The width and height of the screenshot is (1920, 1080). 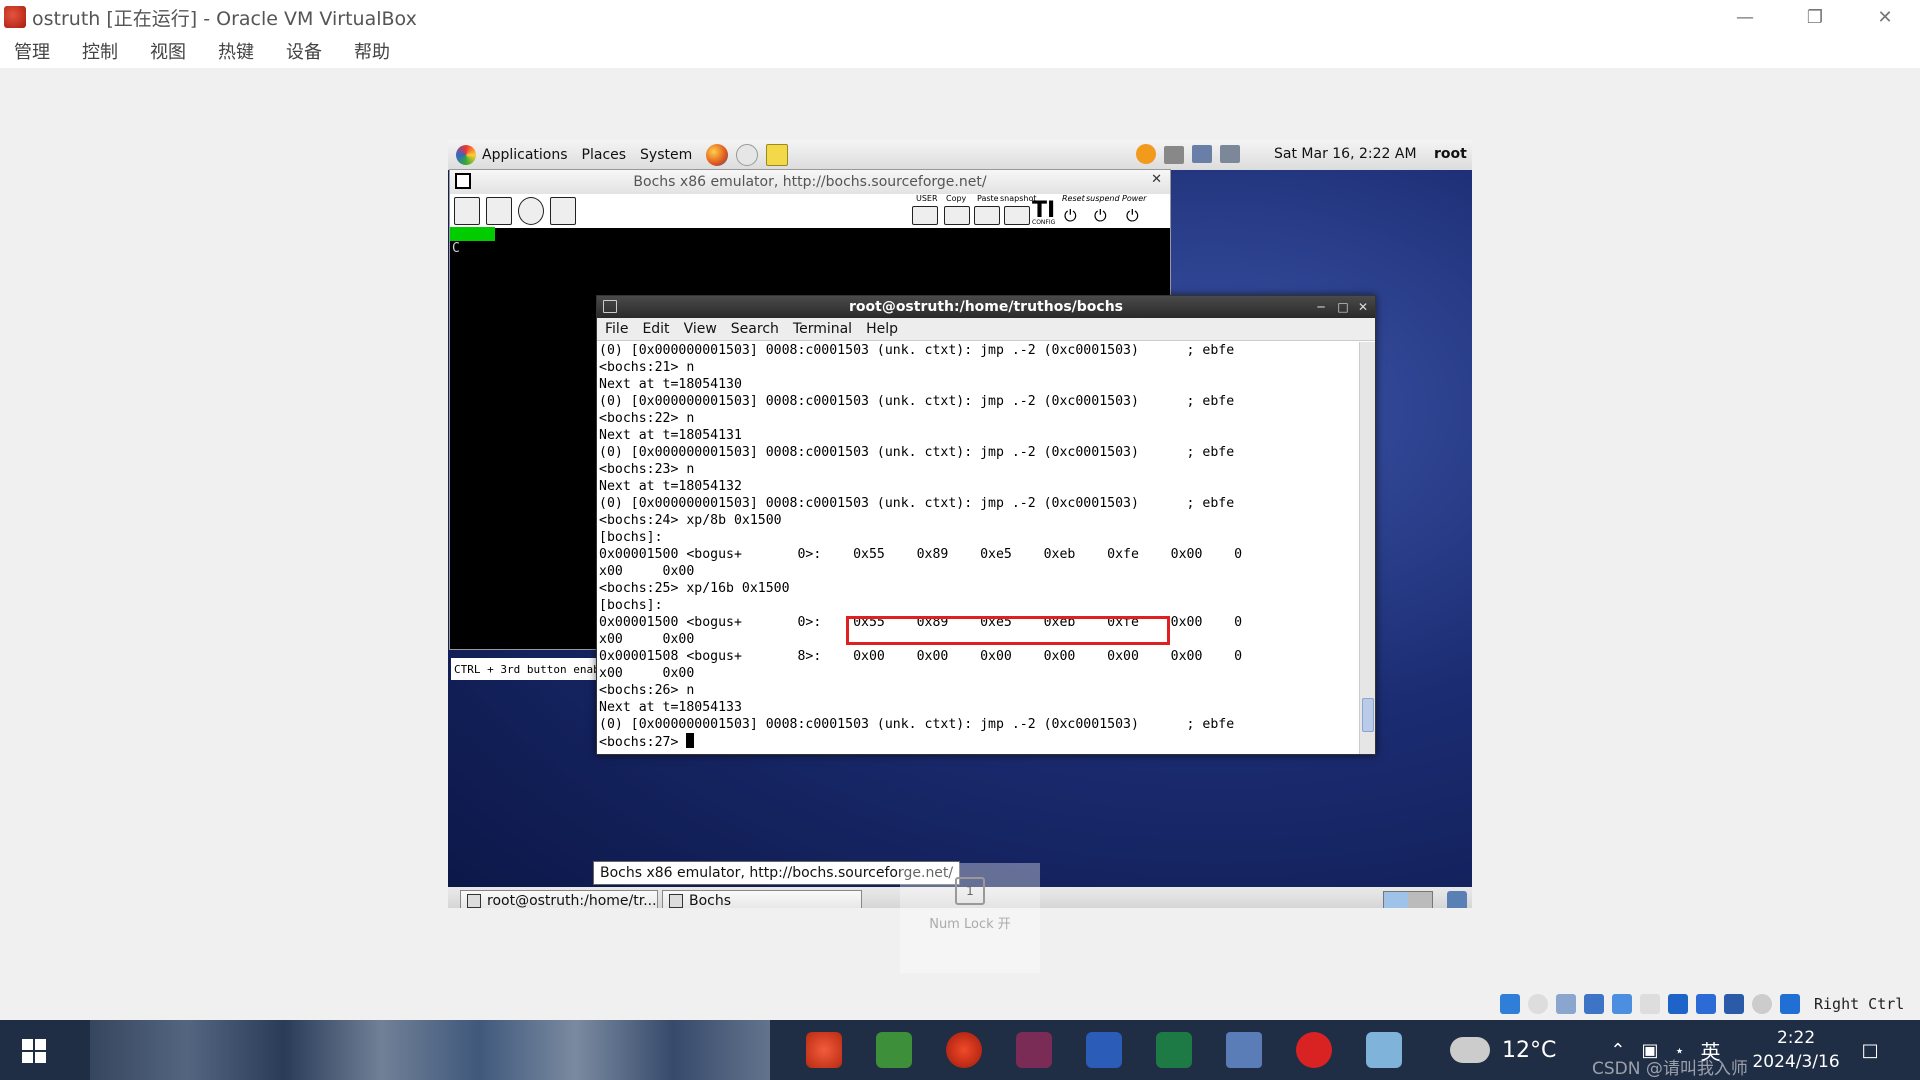 What do you see at coordinates (100, 51) in the screenshot?
I see `menu-control: 控制` at bounding box center [100, 51].